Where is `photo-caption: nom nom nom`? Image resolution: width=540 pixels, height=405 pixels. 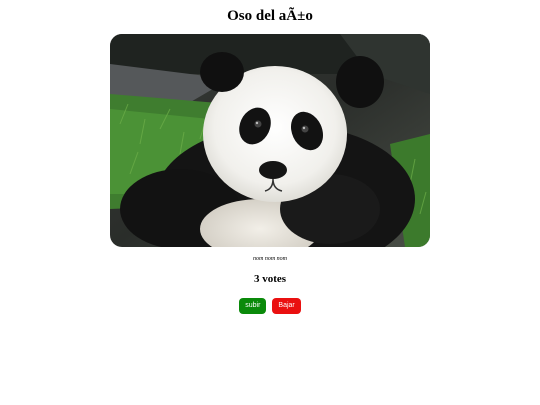
photo-caption: nom nom nom is located at coordinates (270, 259).